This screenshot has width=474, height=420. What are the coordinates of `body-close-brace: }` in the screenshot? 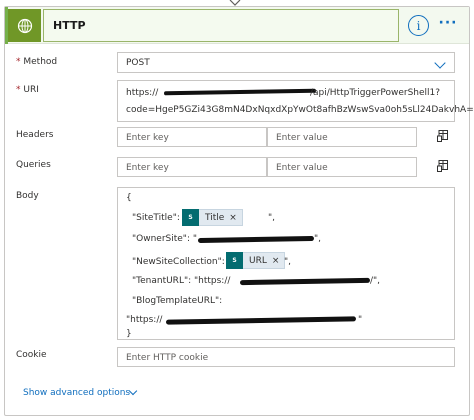 It's located at (129, 334).